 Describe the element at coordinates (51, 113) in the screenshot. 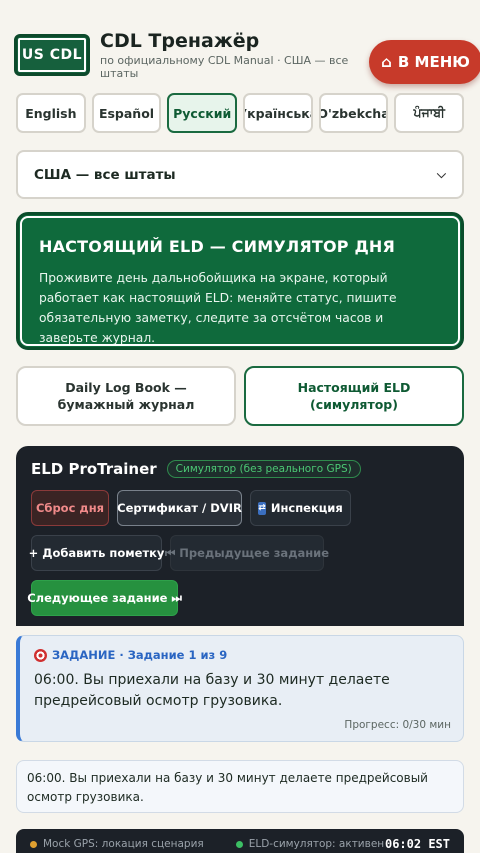

I see `lang-english: English` at that location.